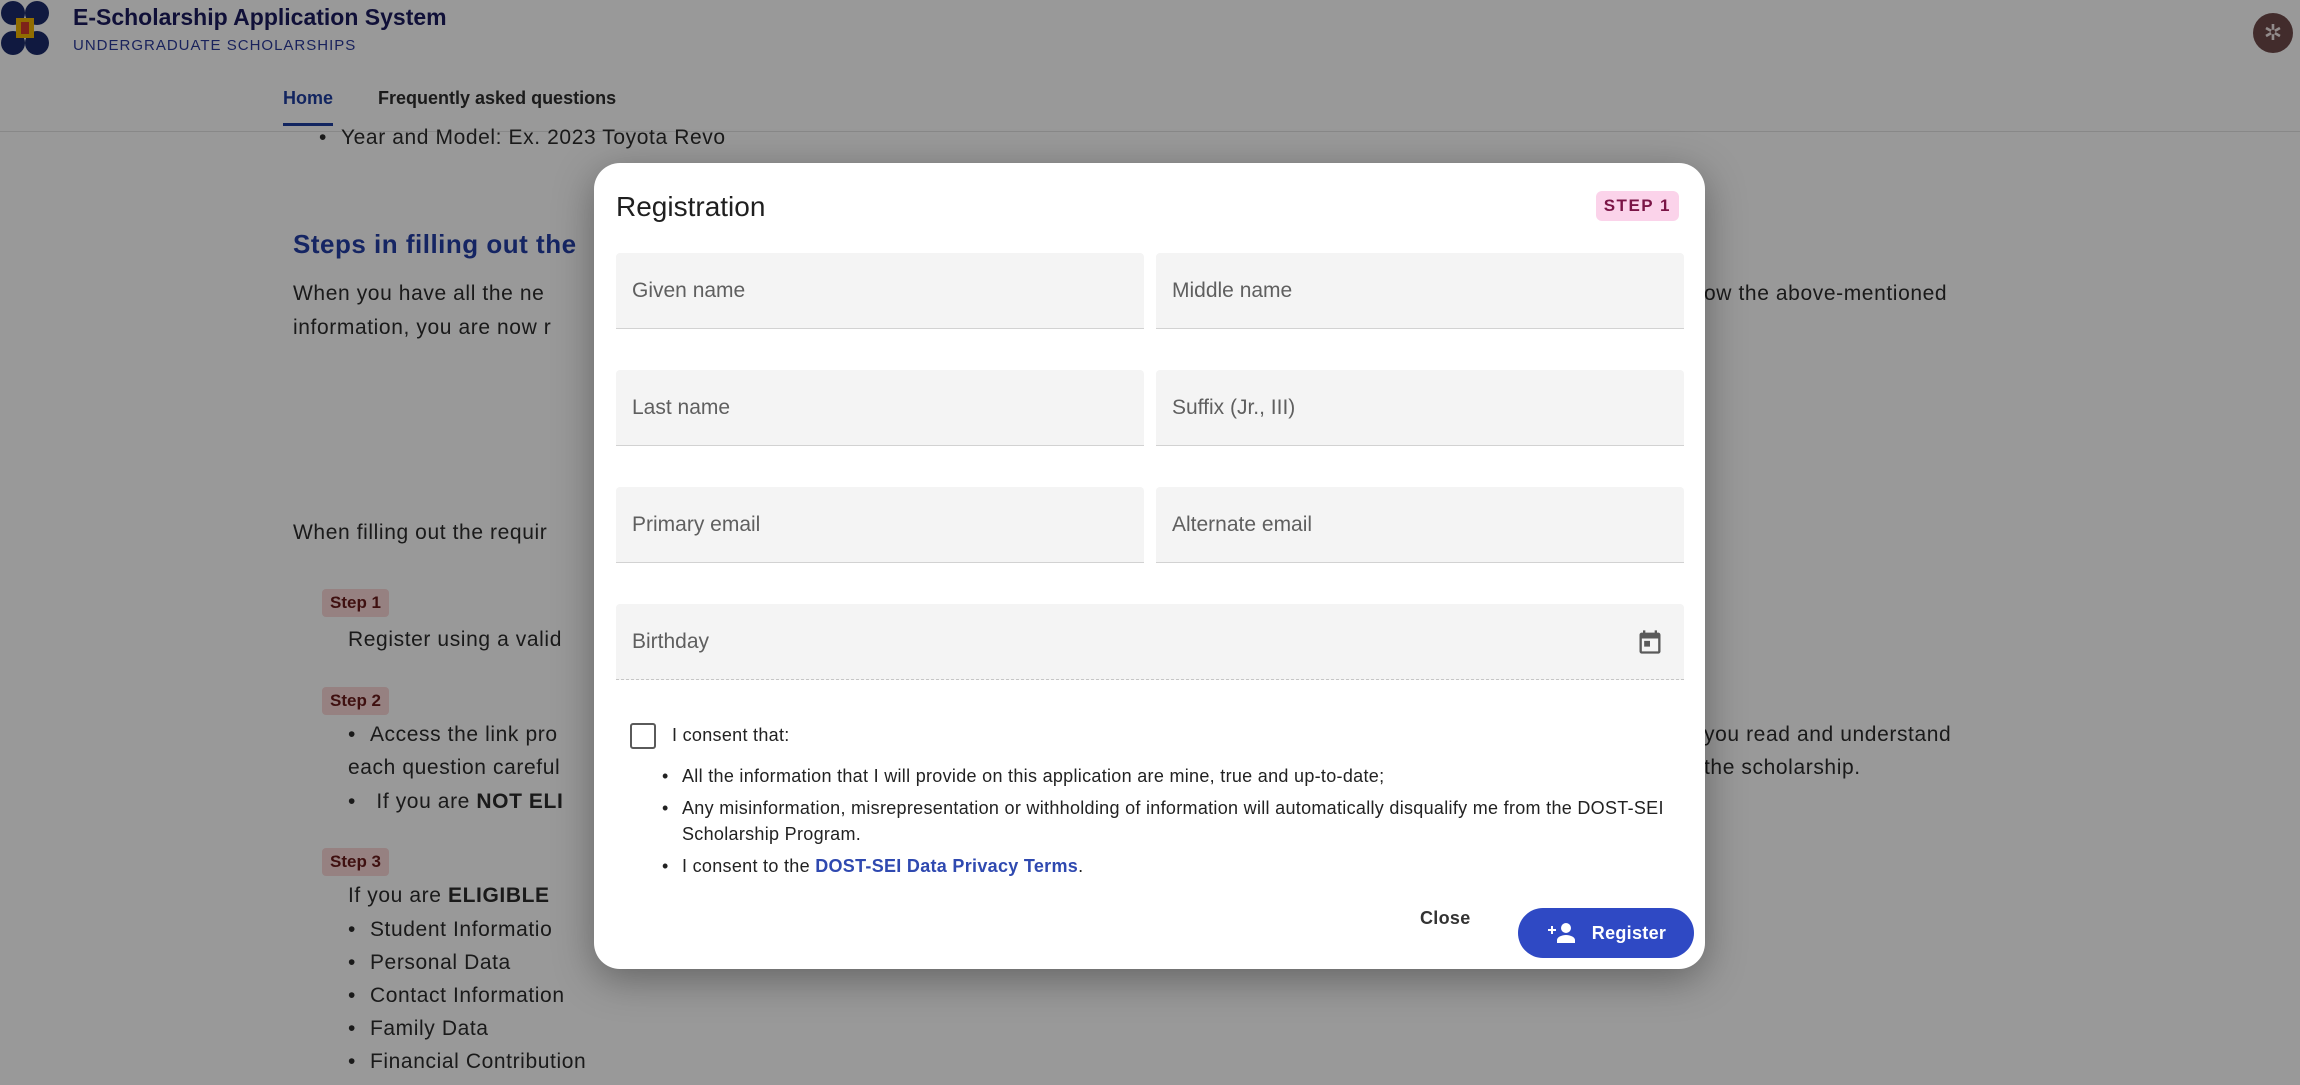 Image resolution: width=2300 pixels, height=1085 pixels. What do you see at coordinates (1650, 642) in the screenshot?
I see `calendar-icon` at bounding box center [1650, 642].